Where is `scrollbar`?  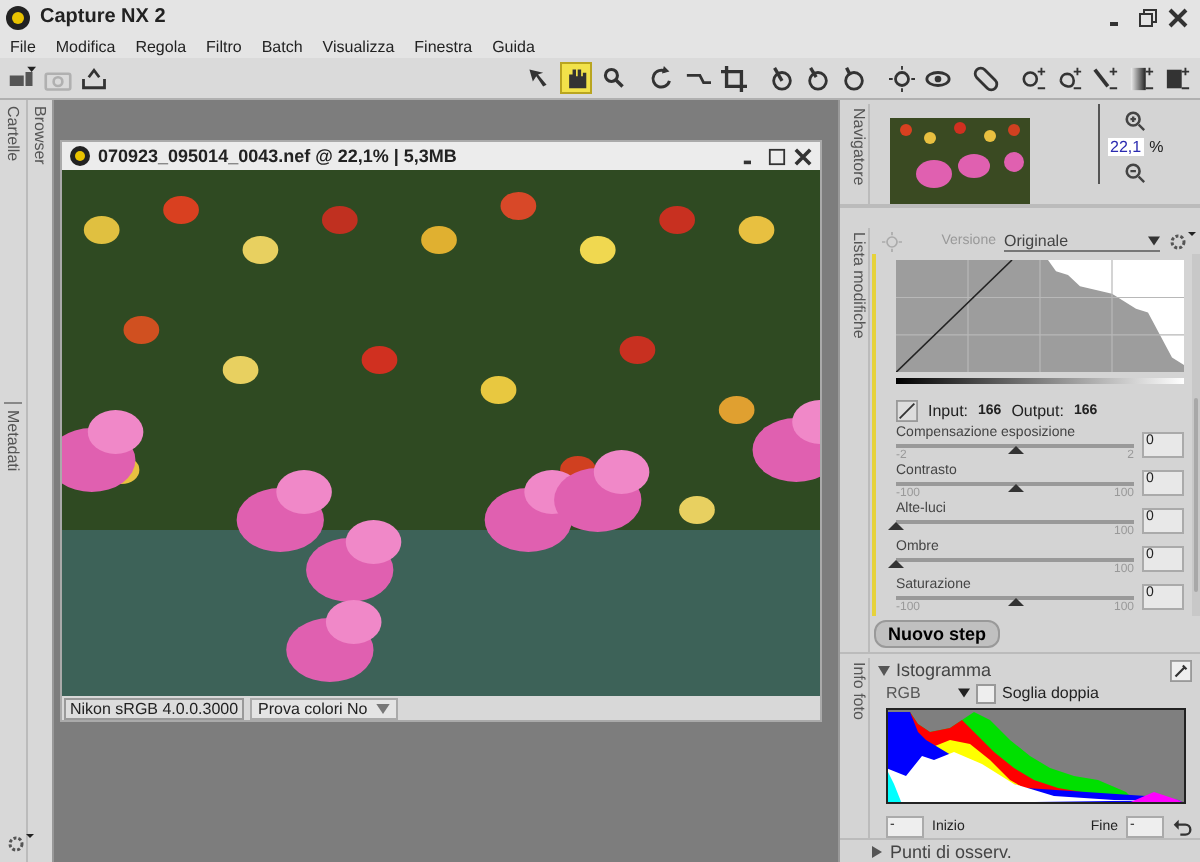 scrollbar is located at coordinates (1196, 435).